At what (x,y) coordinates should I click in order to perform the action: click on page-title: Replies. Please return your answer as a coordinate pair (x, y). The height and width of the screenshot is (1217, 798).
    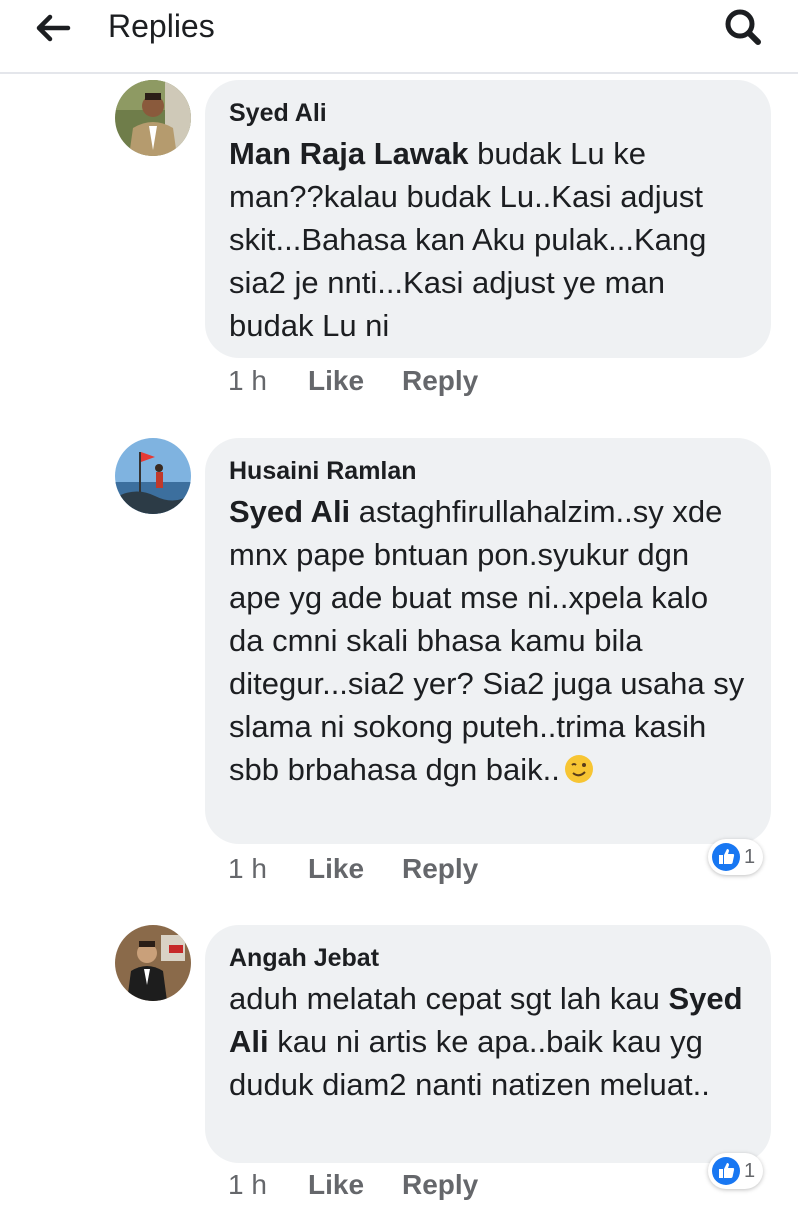
    Looking at the image, I should click on (161, 26).